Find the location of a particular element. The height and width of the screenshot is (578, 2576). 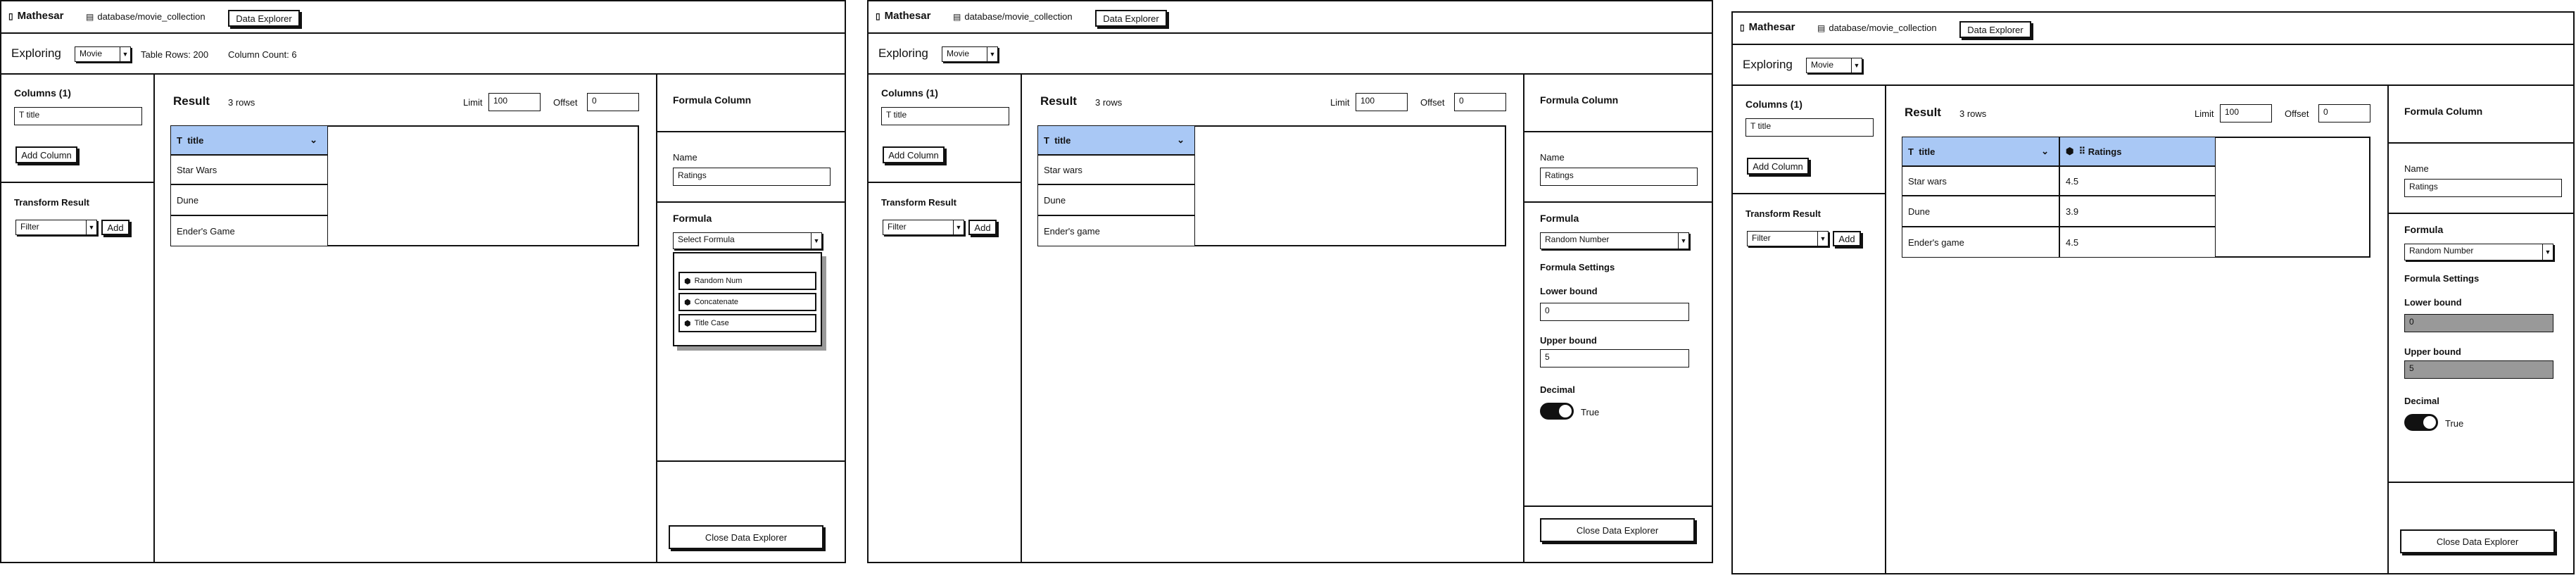

column-header-ratings: ⬢ ⠿ Ratings is located at coordinates (2137, 151).